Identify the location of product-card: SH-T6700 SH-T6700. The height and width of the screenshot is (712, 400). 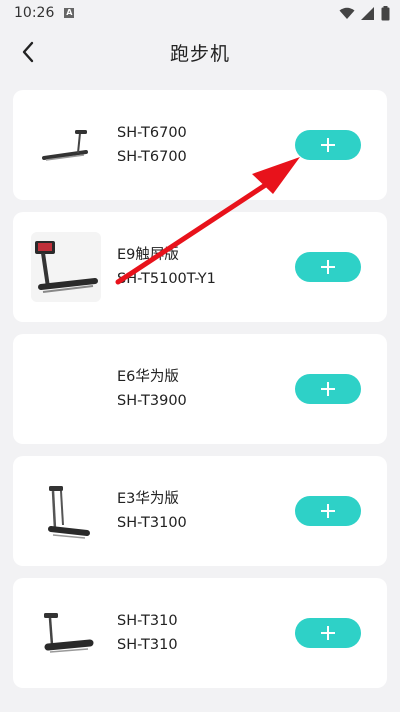
(200, 145).